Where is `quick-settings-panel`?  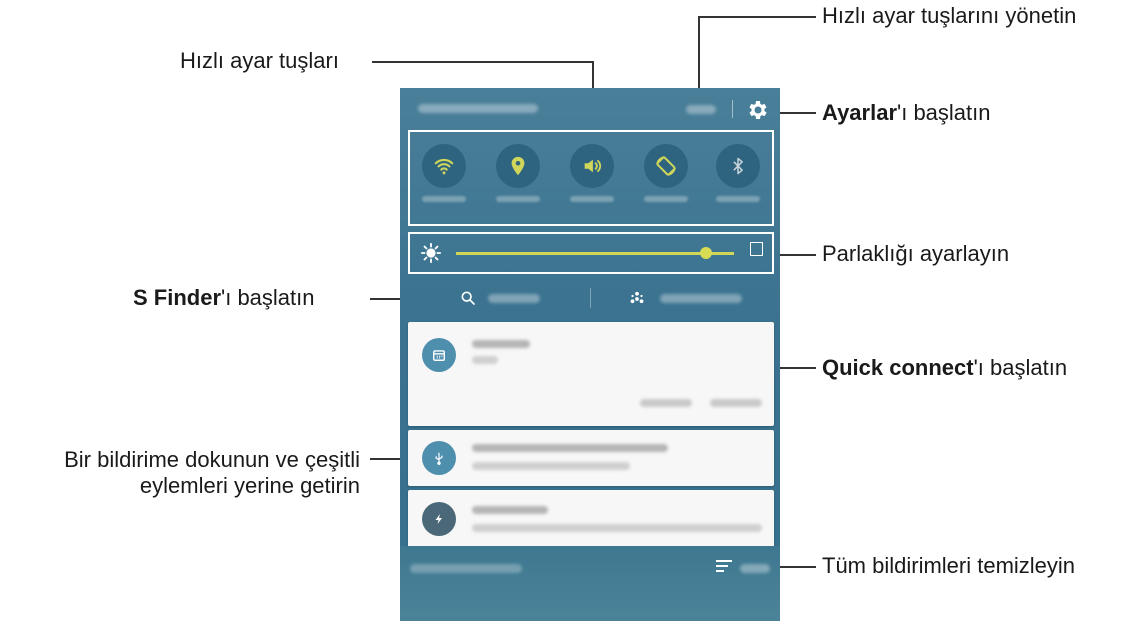
quick-settings-panel is located at coordinates (591, 178).